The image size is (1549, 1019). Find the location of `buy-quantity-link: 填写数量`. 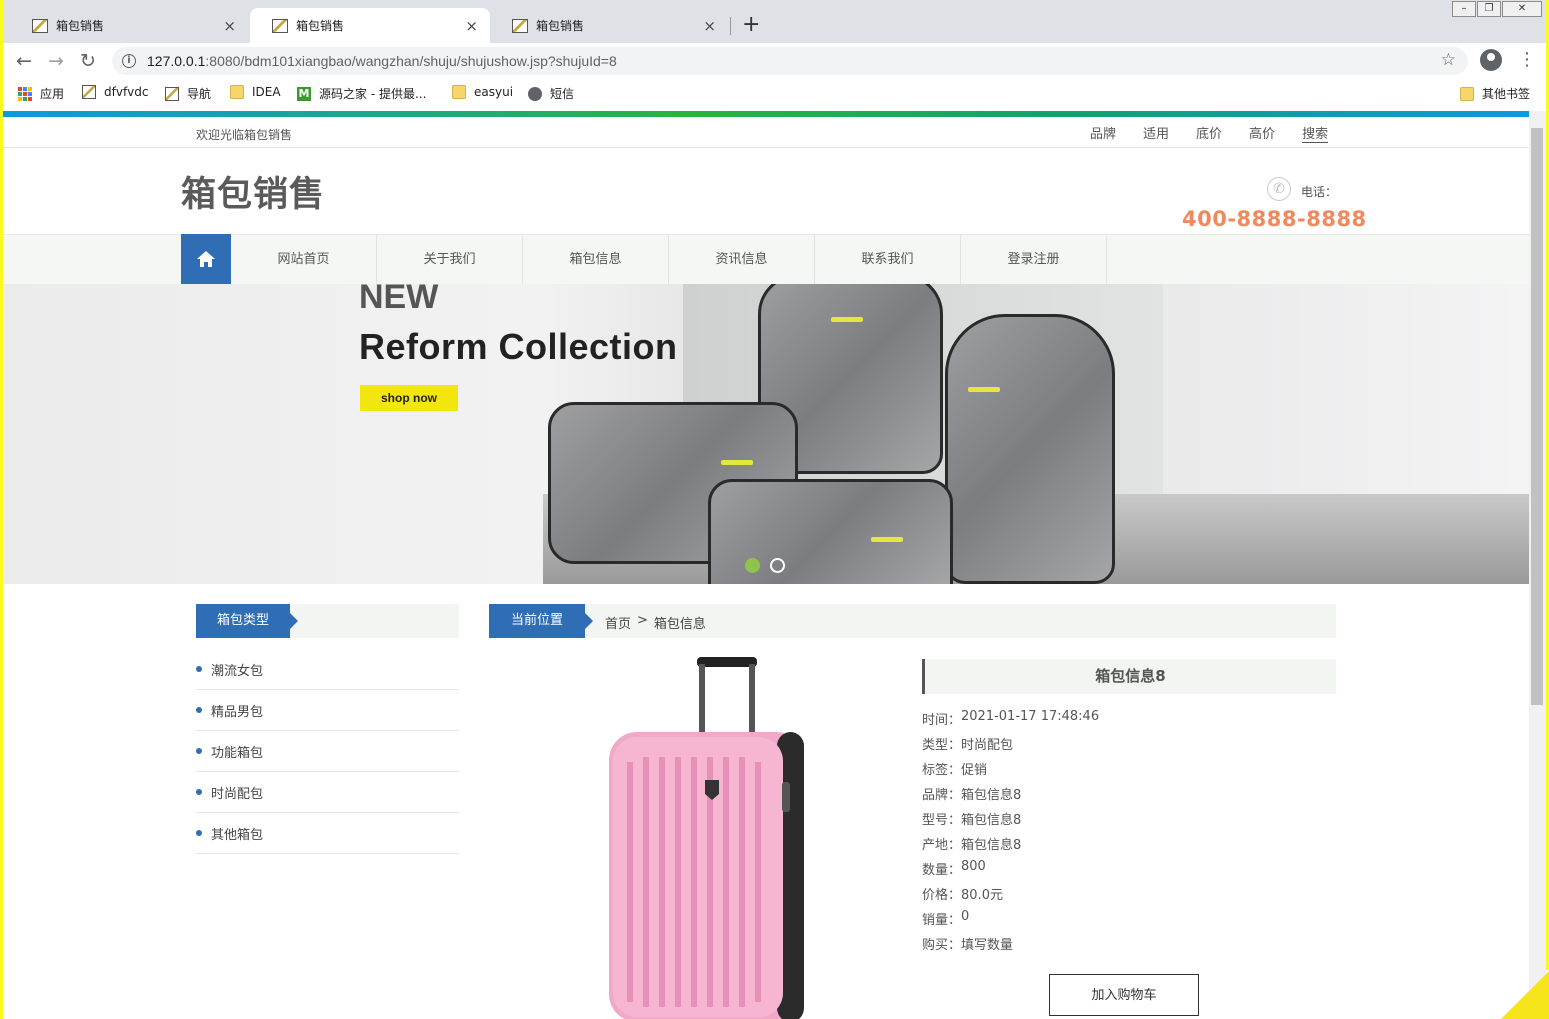

buy-quantity-link: 填写数量 is located at coordinates (987, 946).